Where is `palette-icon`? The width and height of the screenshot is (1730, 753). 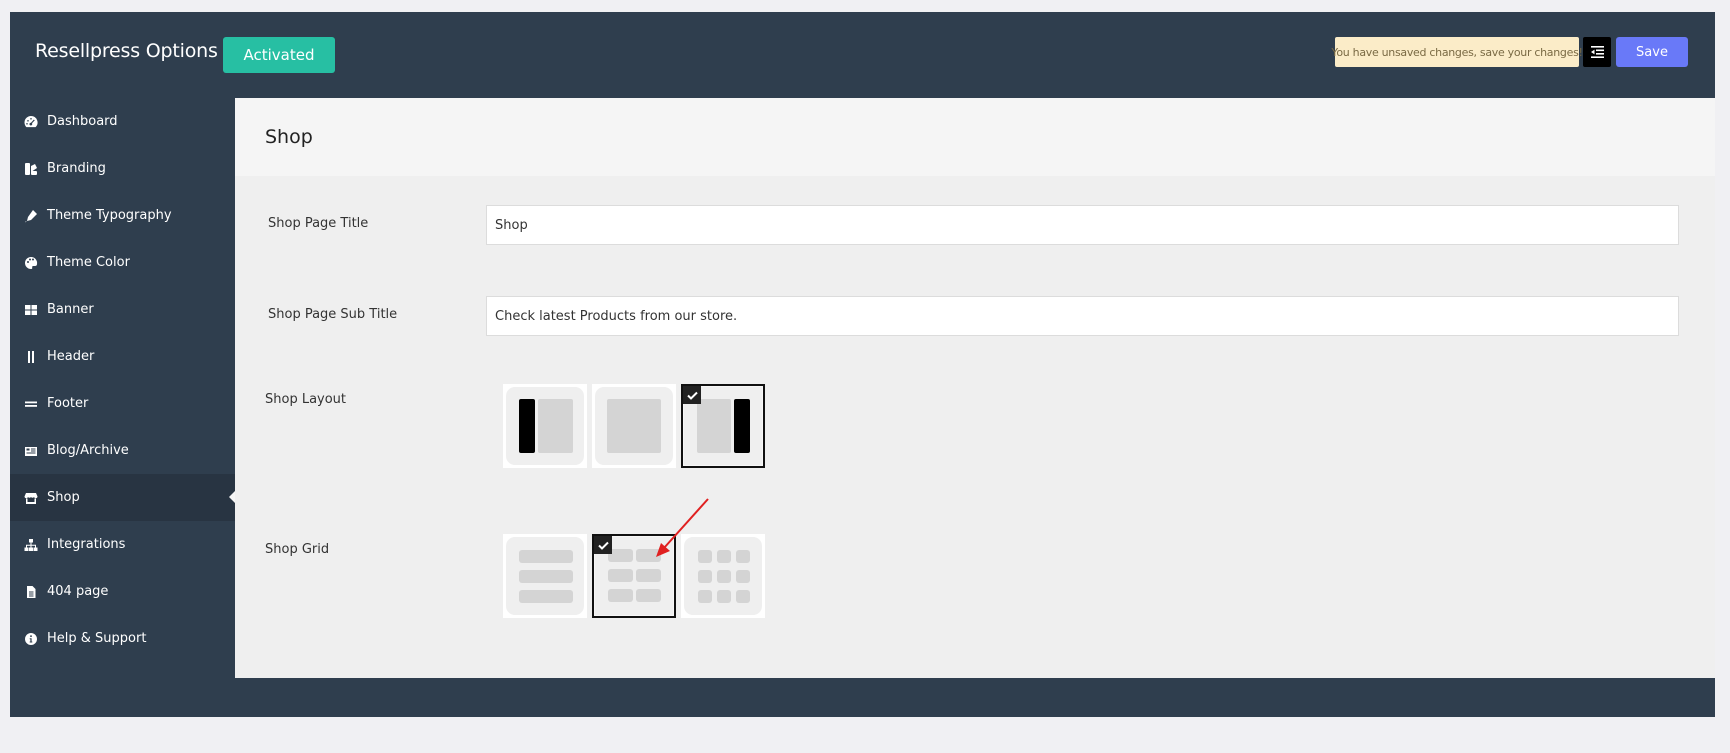 palette-icon is located at coordinates (31, 263).